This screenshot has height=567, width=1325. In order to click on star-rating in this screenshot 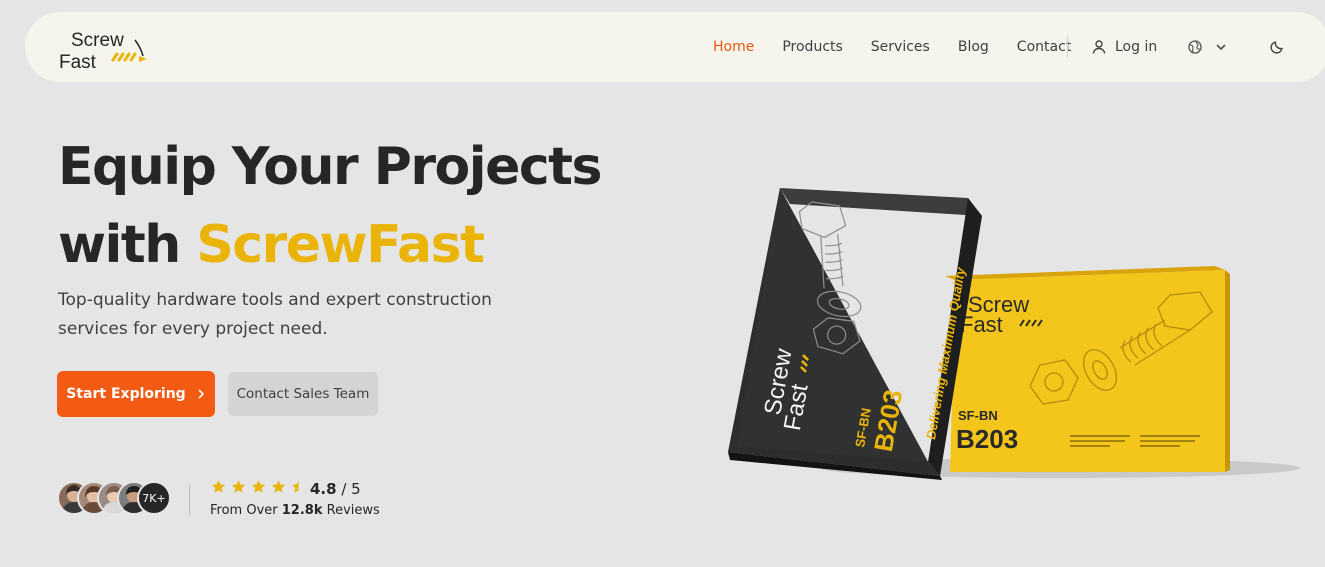, I will do `click(258, 487)`.